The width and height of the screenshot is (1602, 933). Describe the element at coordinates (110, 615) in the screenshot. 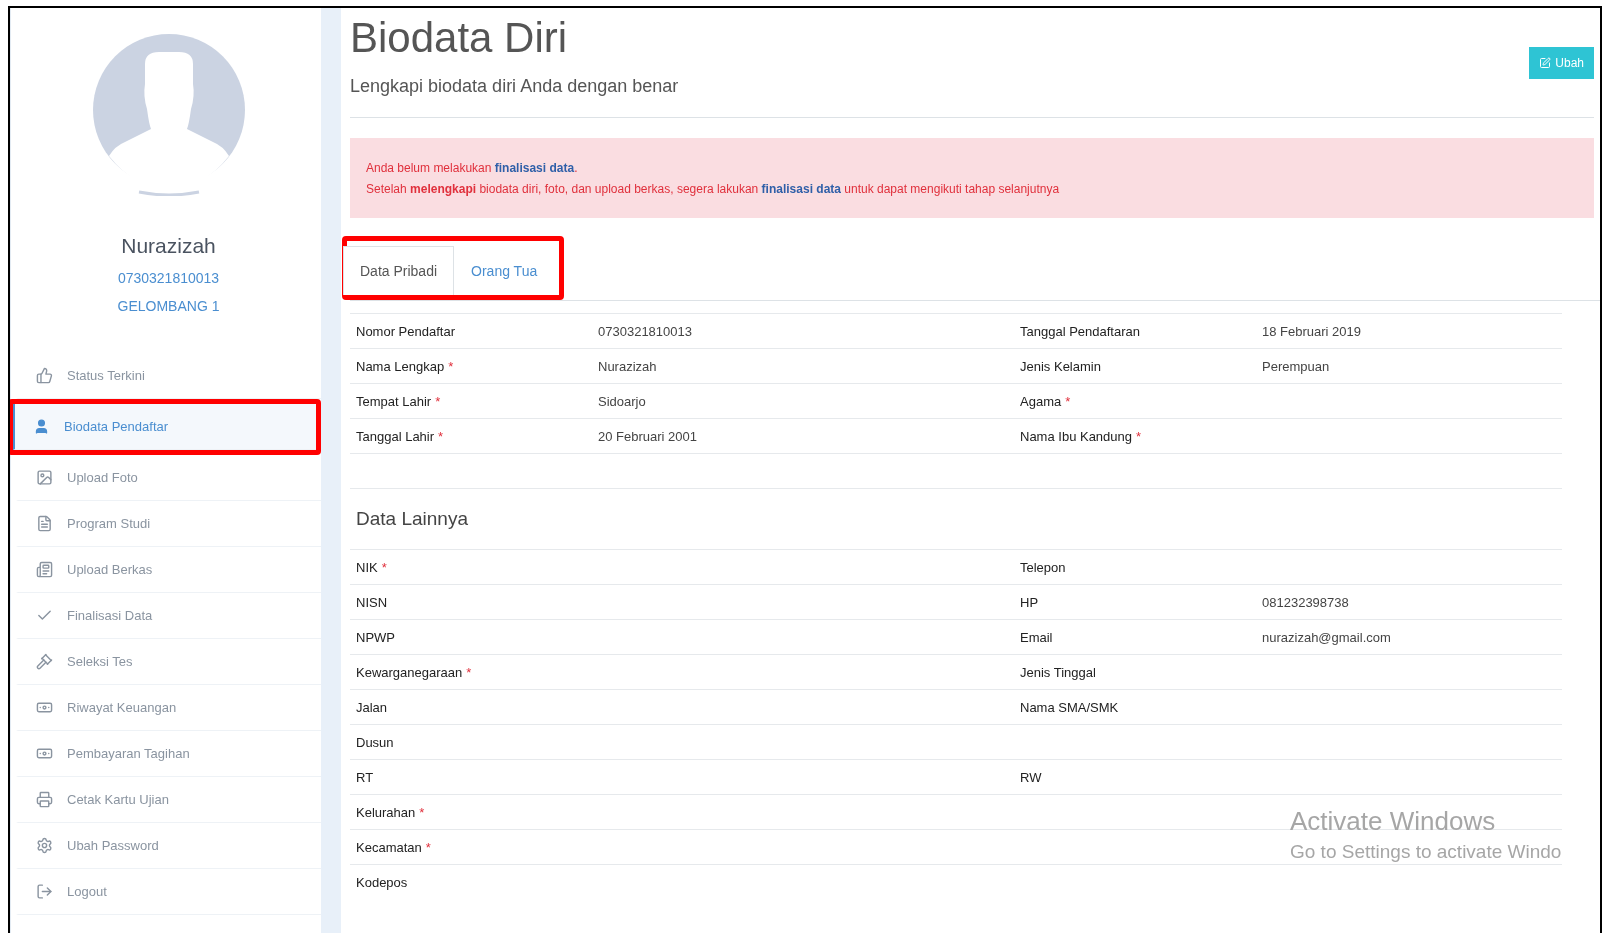

I see `sidebar-label: Finalisasi Data` at that location.